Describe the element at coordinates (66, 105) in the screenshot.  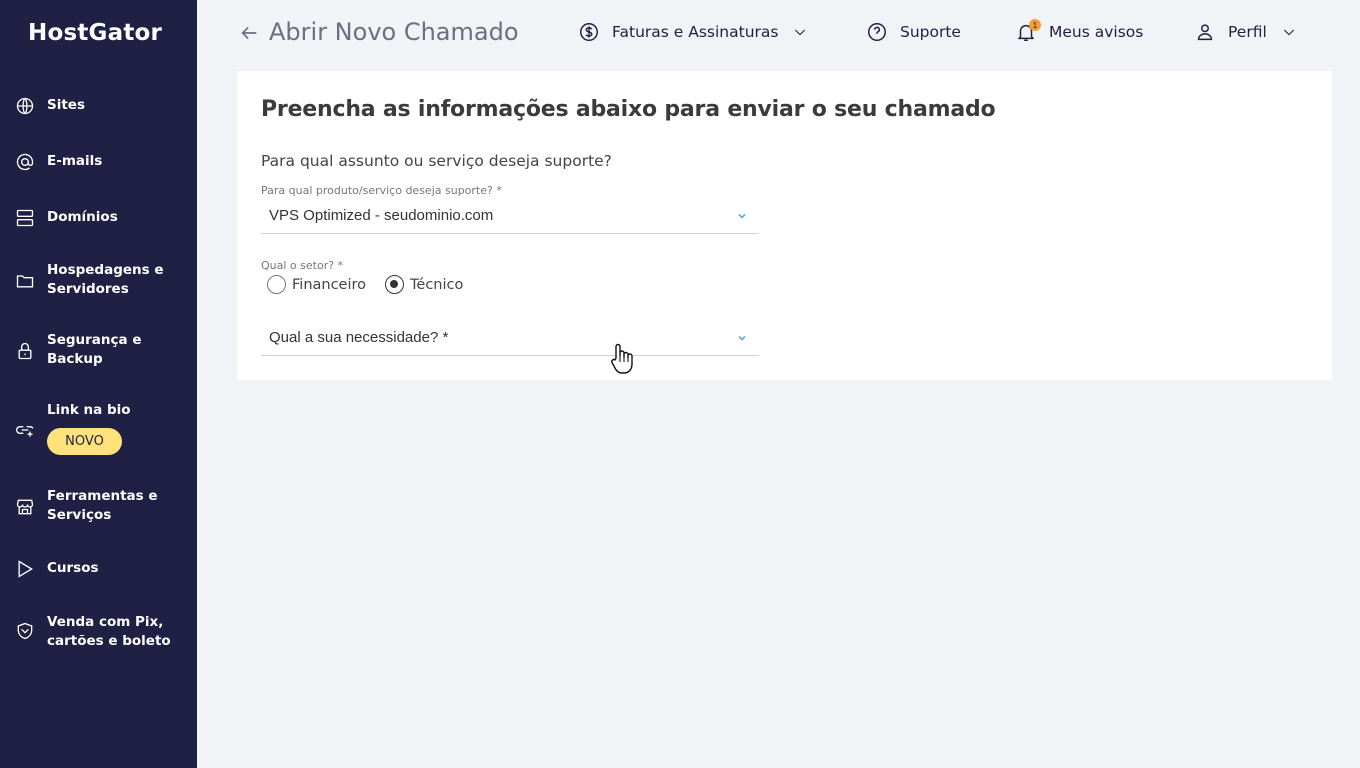
I see `sidebar-item-label: Sites` at that location.